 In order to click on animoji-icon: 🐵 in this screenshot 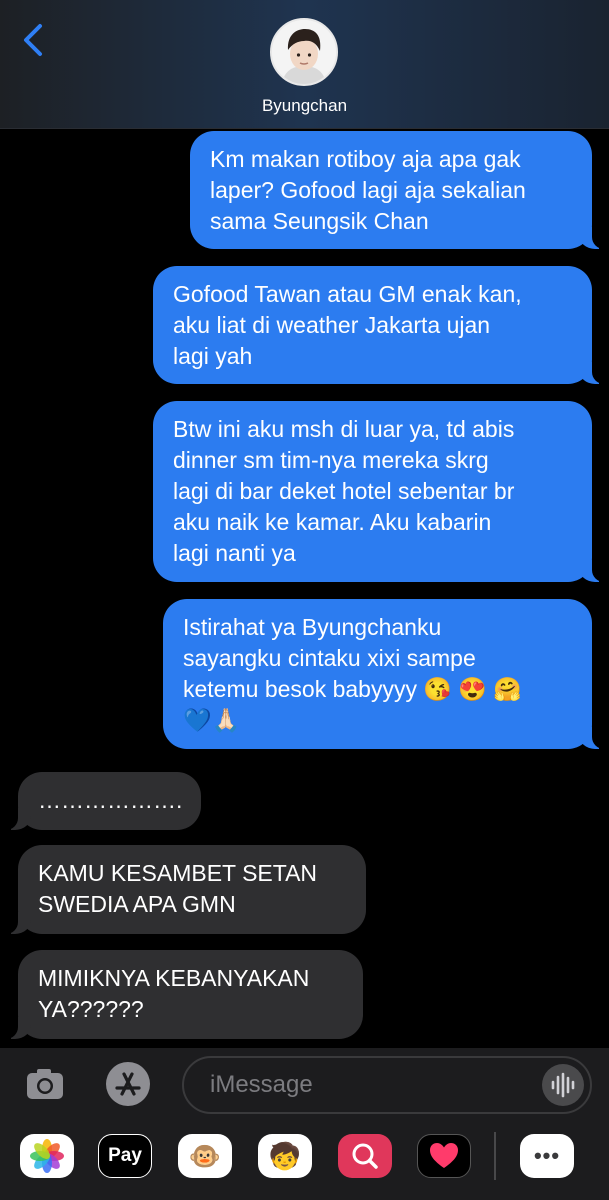, I will do `click(205, 1156)`.